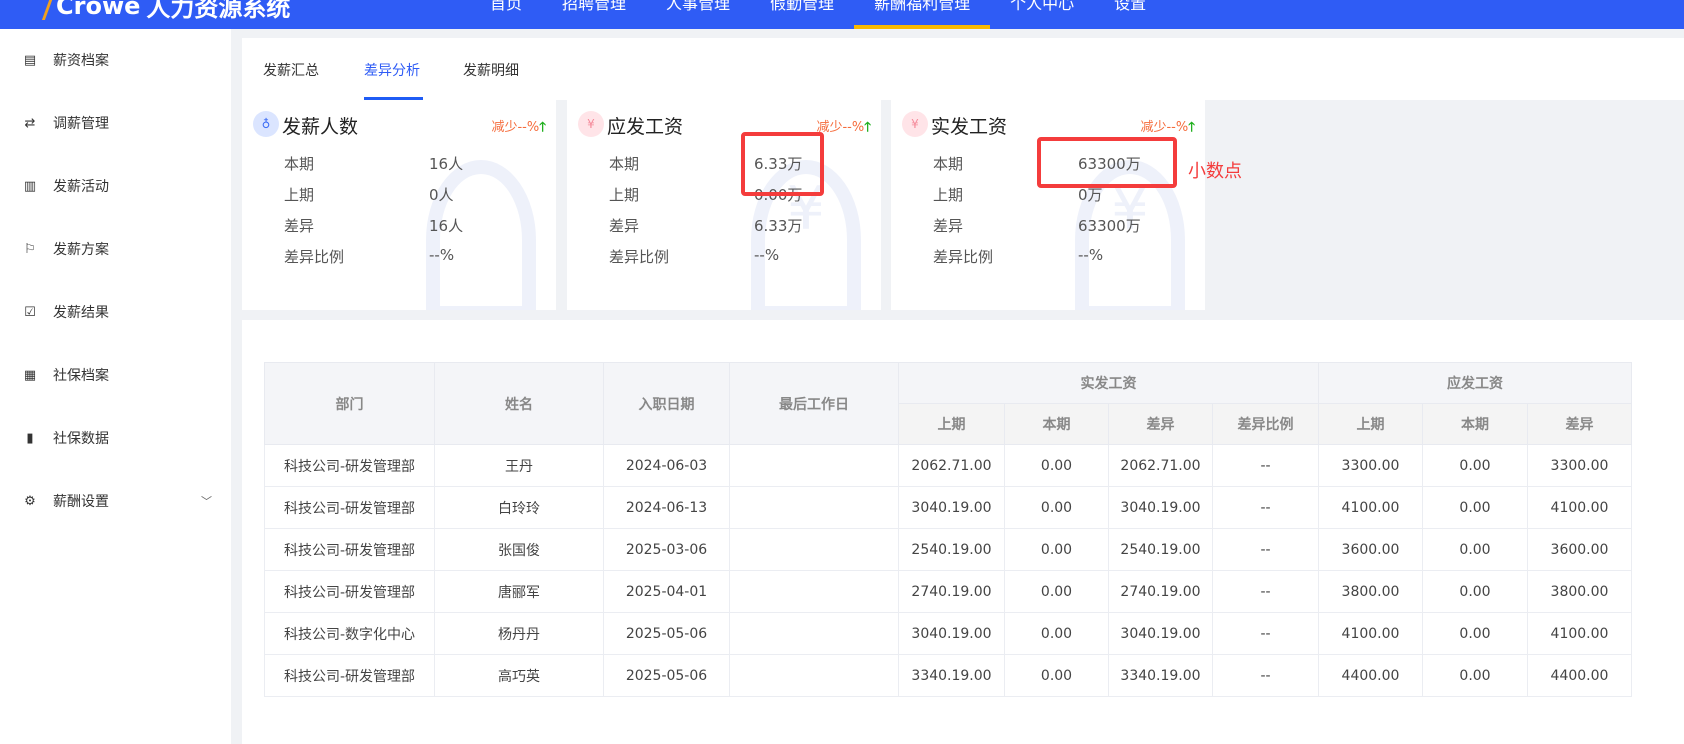 This screenshot has width=1684, height=744. I want to click on nav-item: 假勤管理, so click(802, 14).